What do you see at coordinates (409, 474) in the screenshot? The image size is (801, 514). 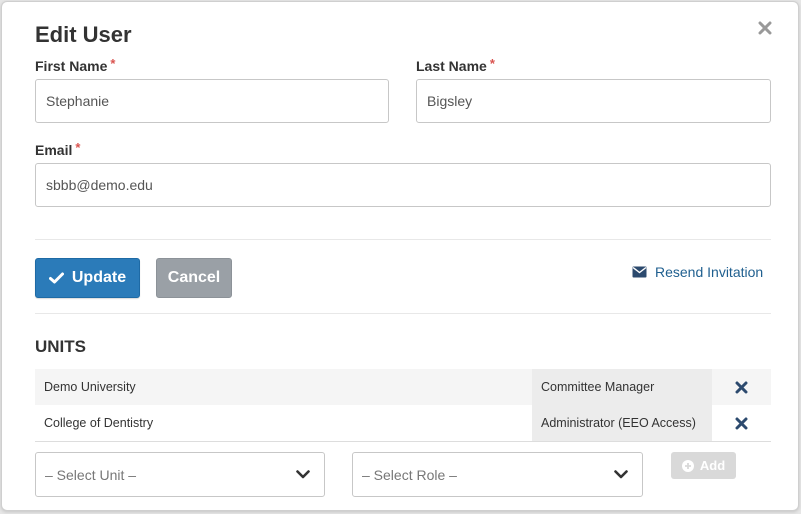 I see `select-role-value: – Select Role –` at bounding box center [409, 474].